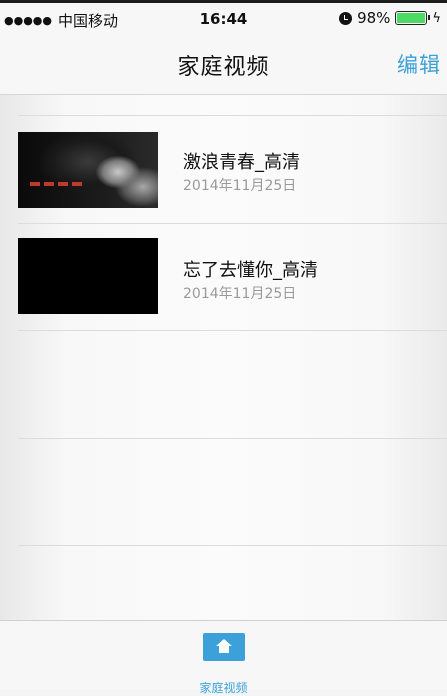 The width and height of the screenshot is (447, 696). What do you see at coordinates (223, 18) in the screenshot?
I see `status-bar: ●●●●● 中国移动 16:44 98% ϟ` at bounding box center [223, 18].